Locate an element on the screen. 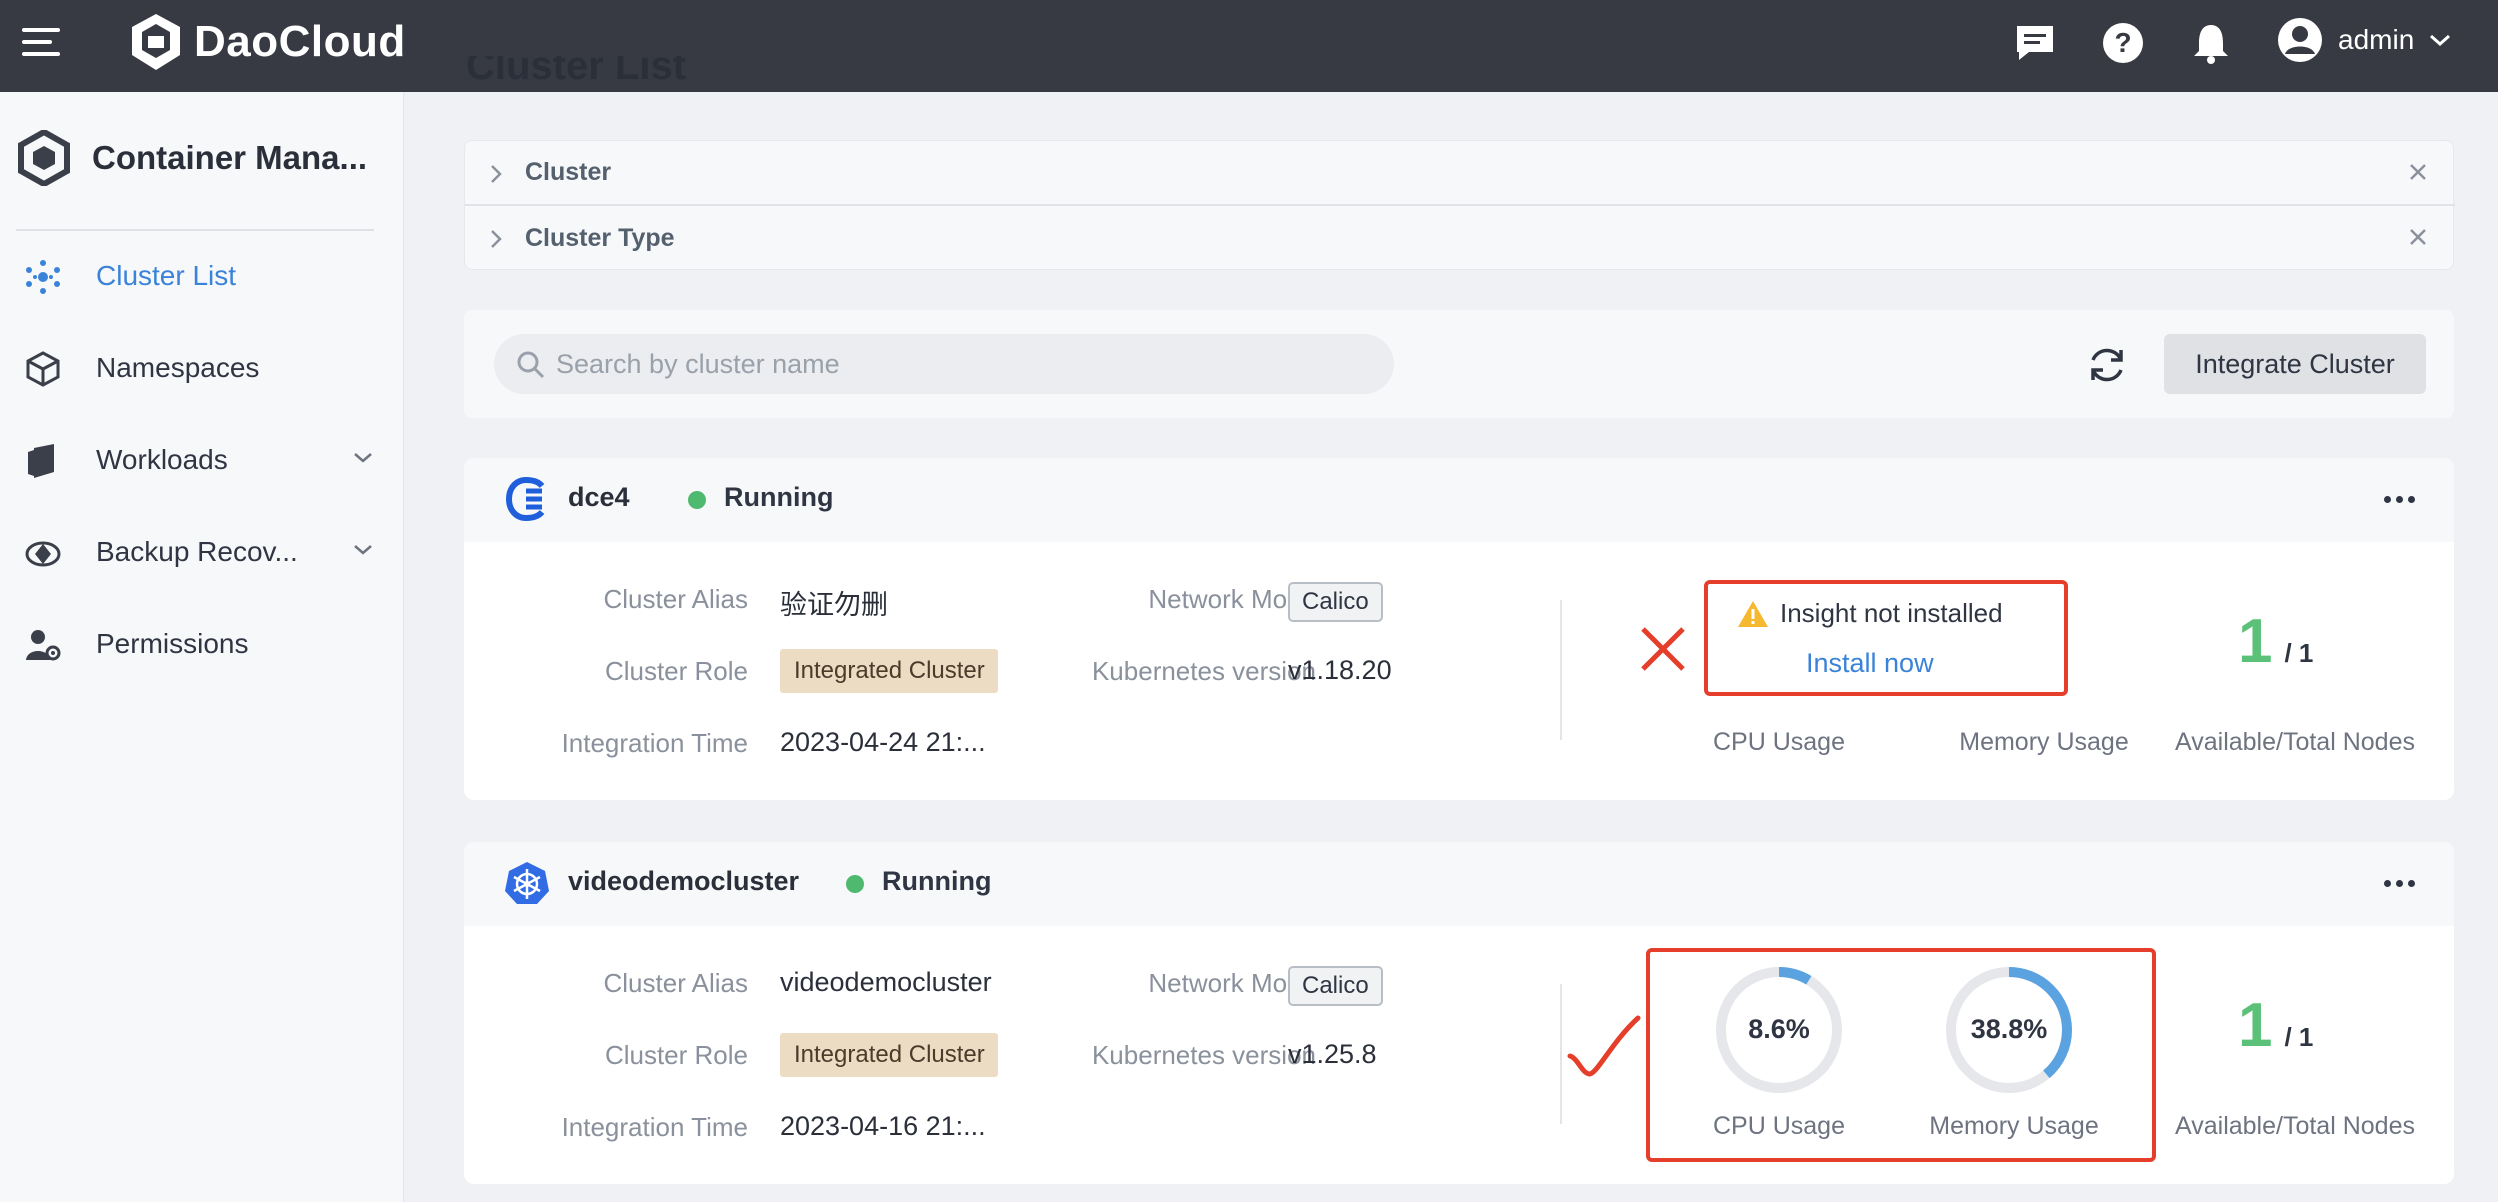 This screenshot has height=1202, width=2498. cpu-usage-value: 8.6% is located at coordinates (1779, 1029).